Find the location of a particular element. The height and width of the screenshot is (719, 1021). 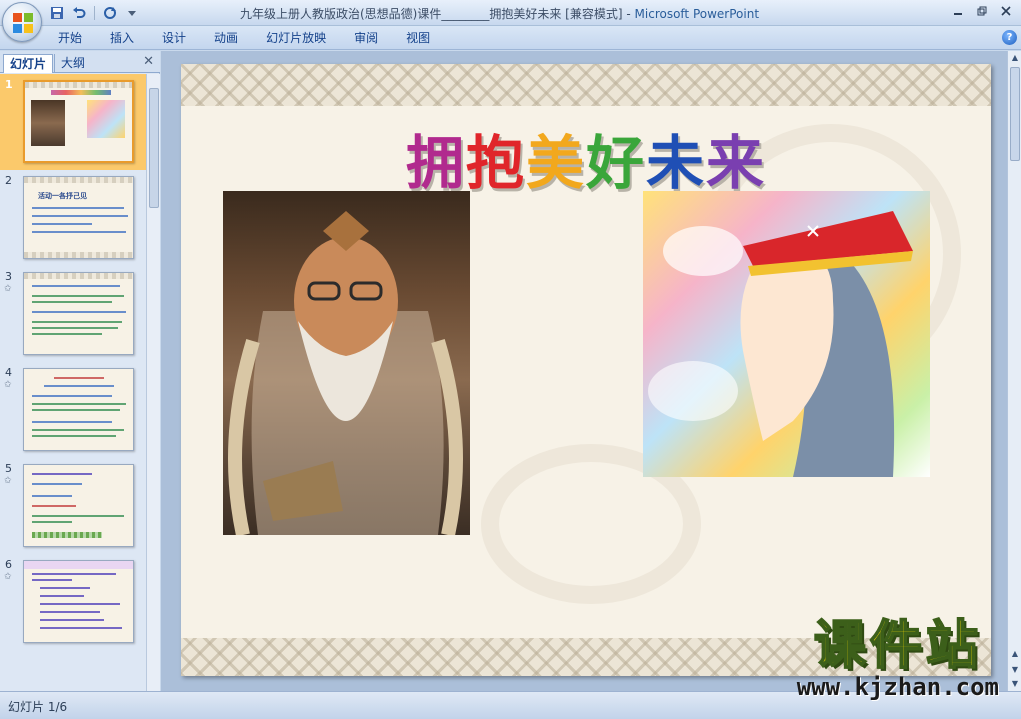

minimize-icon is located at coordinates (958, 11).